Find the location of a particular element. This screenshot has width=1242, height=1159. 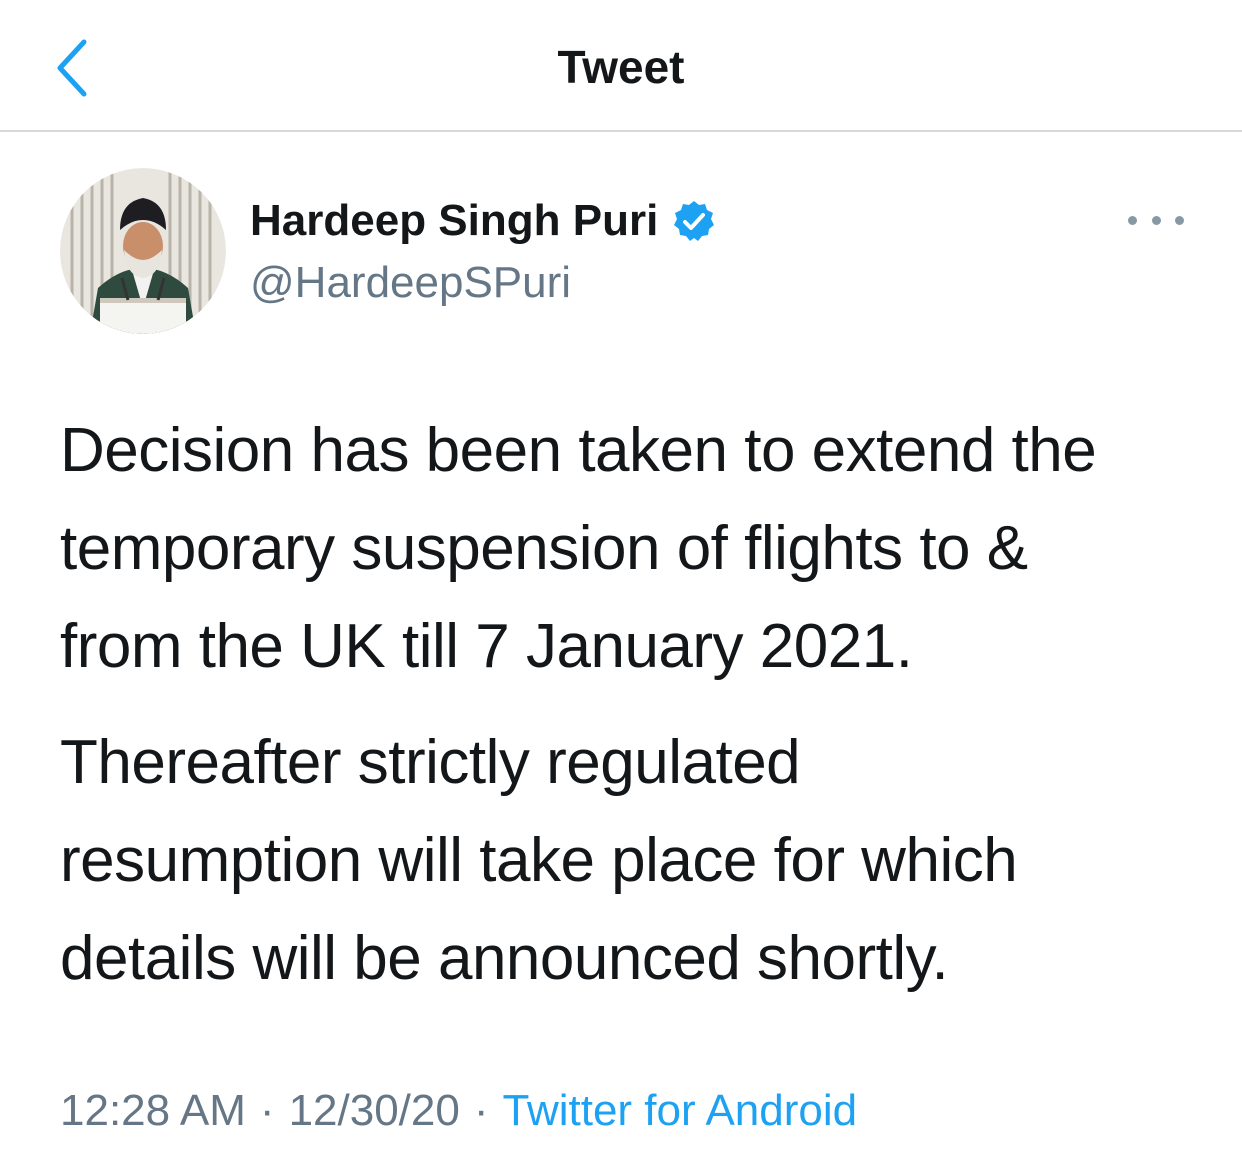

author-name: Hardeep Singh Puri is located at coordinates (454, 220).